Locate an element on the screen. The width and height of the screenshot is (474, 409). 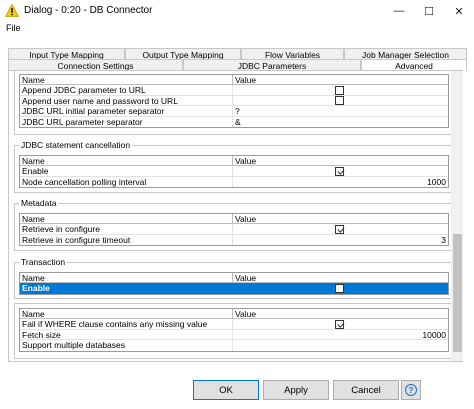
retrieve-in-configure-checkbox is located at coordinates (339, 229).